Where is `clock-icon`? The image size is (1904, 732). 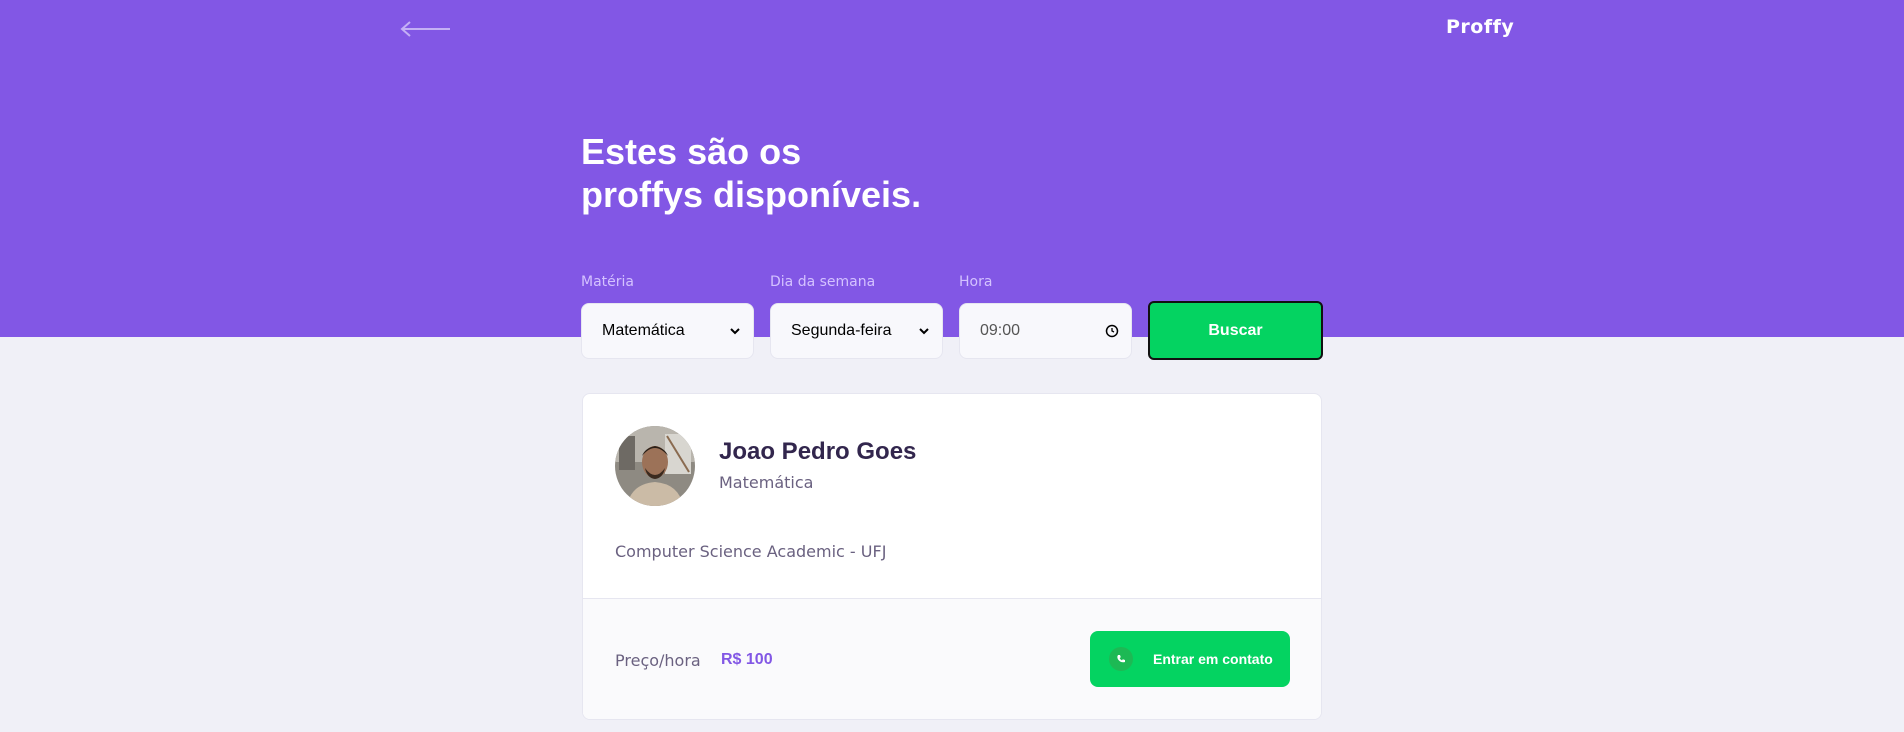 clock-icon is located at coordinates (1112, 331).